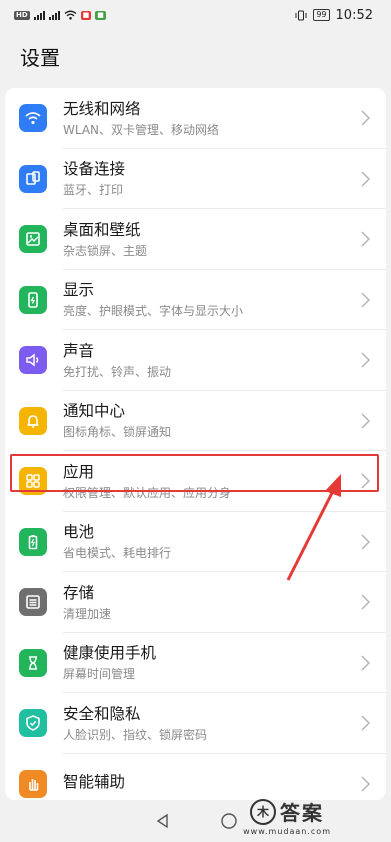  I want to click on item-title: 应用, so click(79, 471).